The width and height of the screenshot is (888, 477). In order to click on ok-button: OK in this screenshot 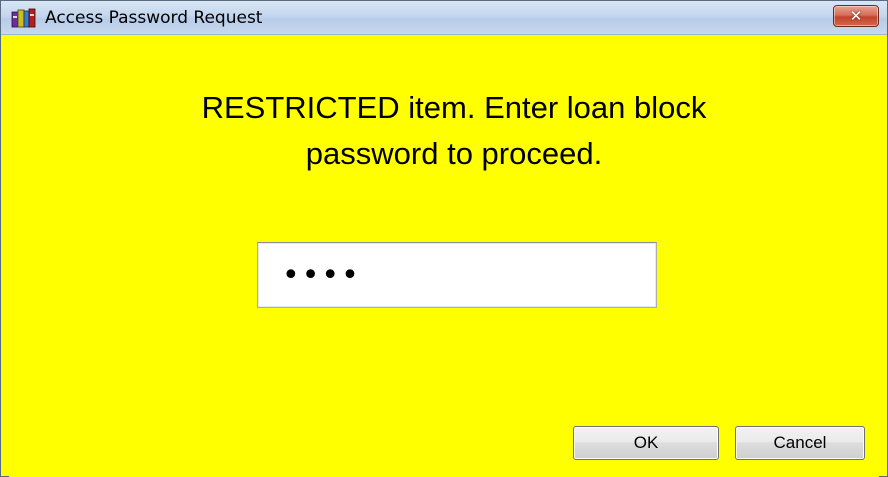, I will do `click(646, 443)`.